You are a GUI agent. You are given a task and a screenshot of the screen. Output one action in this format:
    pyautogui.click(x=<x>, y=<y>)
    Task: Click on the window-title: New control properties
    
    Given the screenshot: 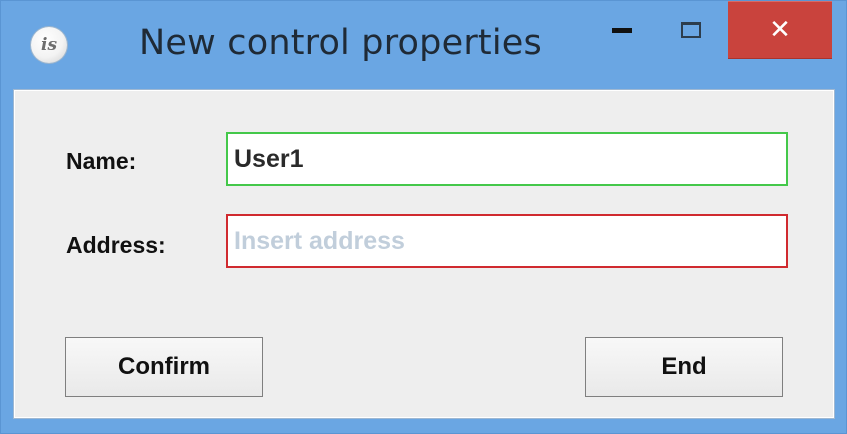 What is the action you would take?
    pyautogui.click(x=340, y=43)
    